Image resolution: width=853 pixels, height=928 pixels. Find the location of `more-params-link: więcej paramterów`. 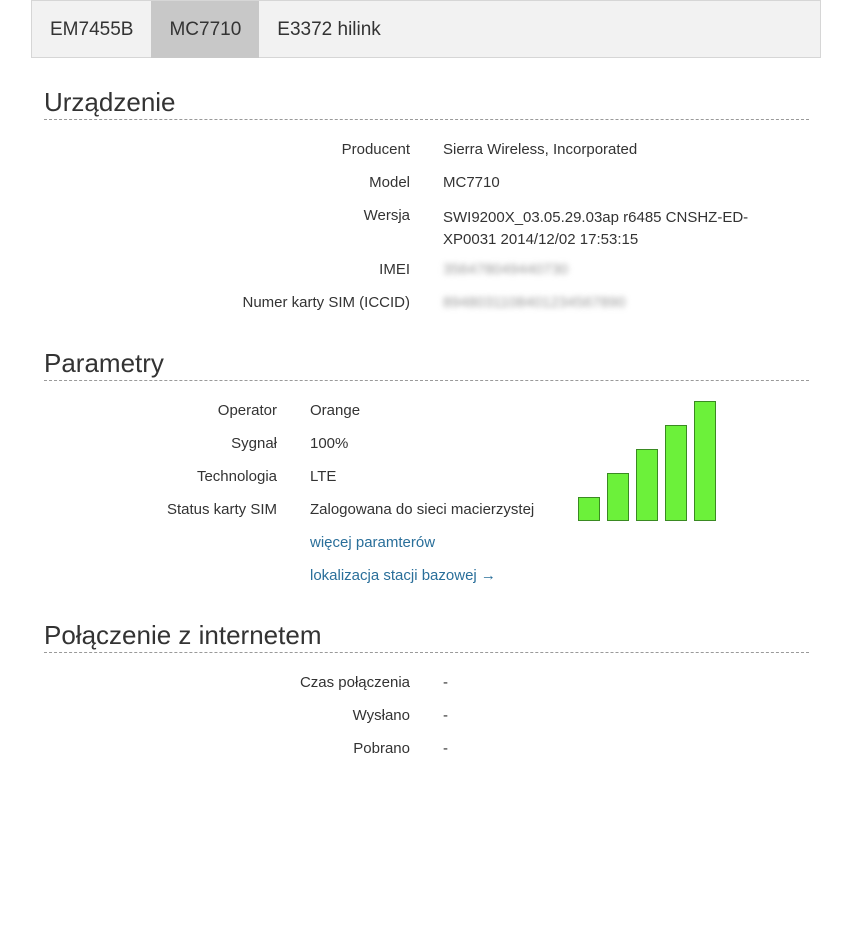

more-params-link: więcej paramterów is located at coordinates (372, 542).